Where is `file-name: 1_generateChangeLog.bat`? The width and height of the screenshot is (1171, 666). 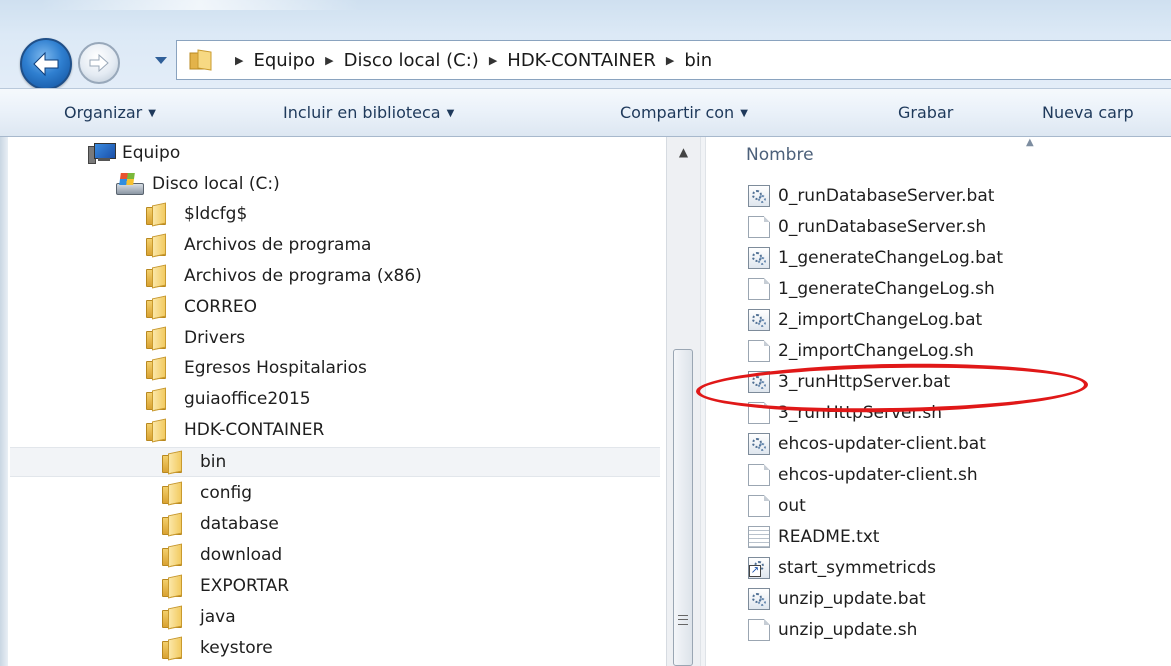
file-name: 1_generateChangeLog.bat is located at coordinates (891, 258).